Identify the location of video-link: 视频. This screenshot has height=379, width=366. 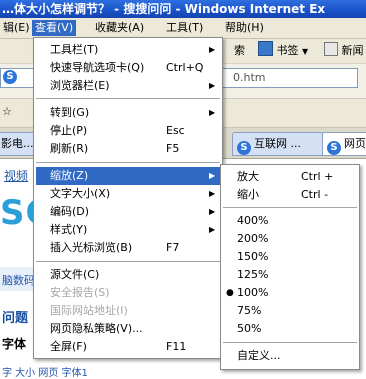
(16, 175).